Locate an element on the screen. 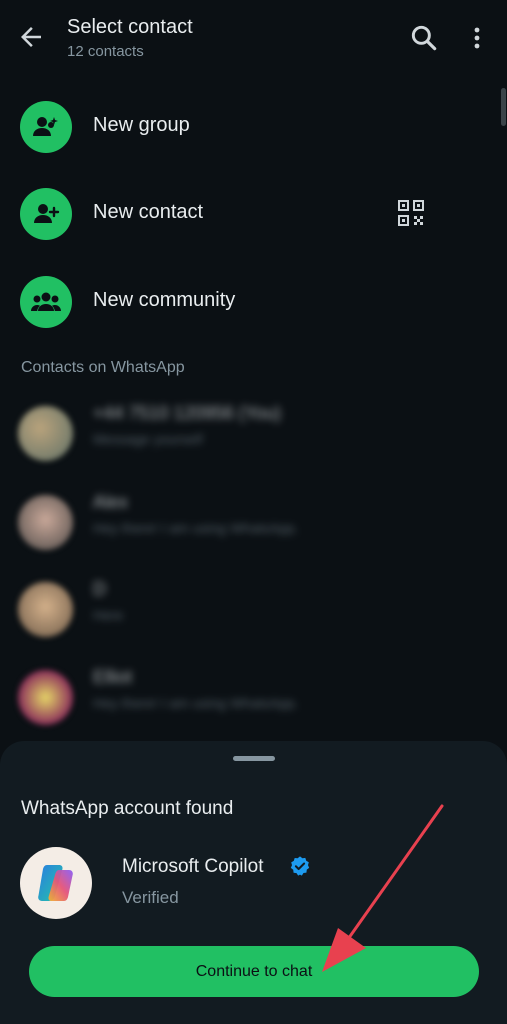  continue-to-chat-button: Continue to chat is located at coordinates (254, 971).